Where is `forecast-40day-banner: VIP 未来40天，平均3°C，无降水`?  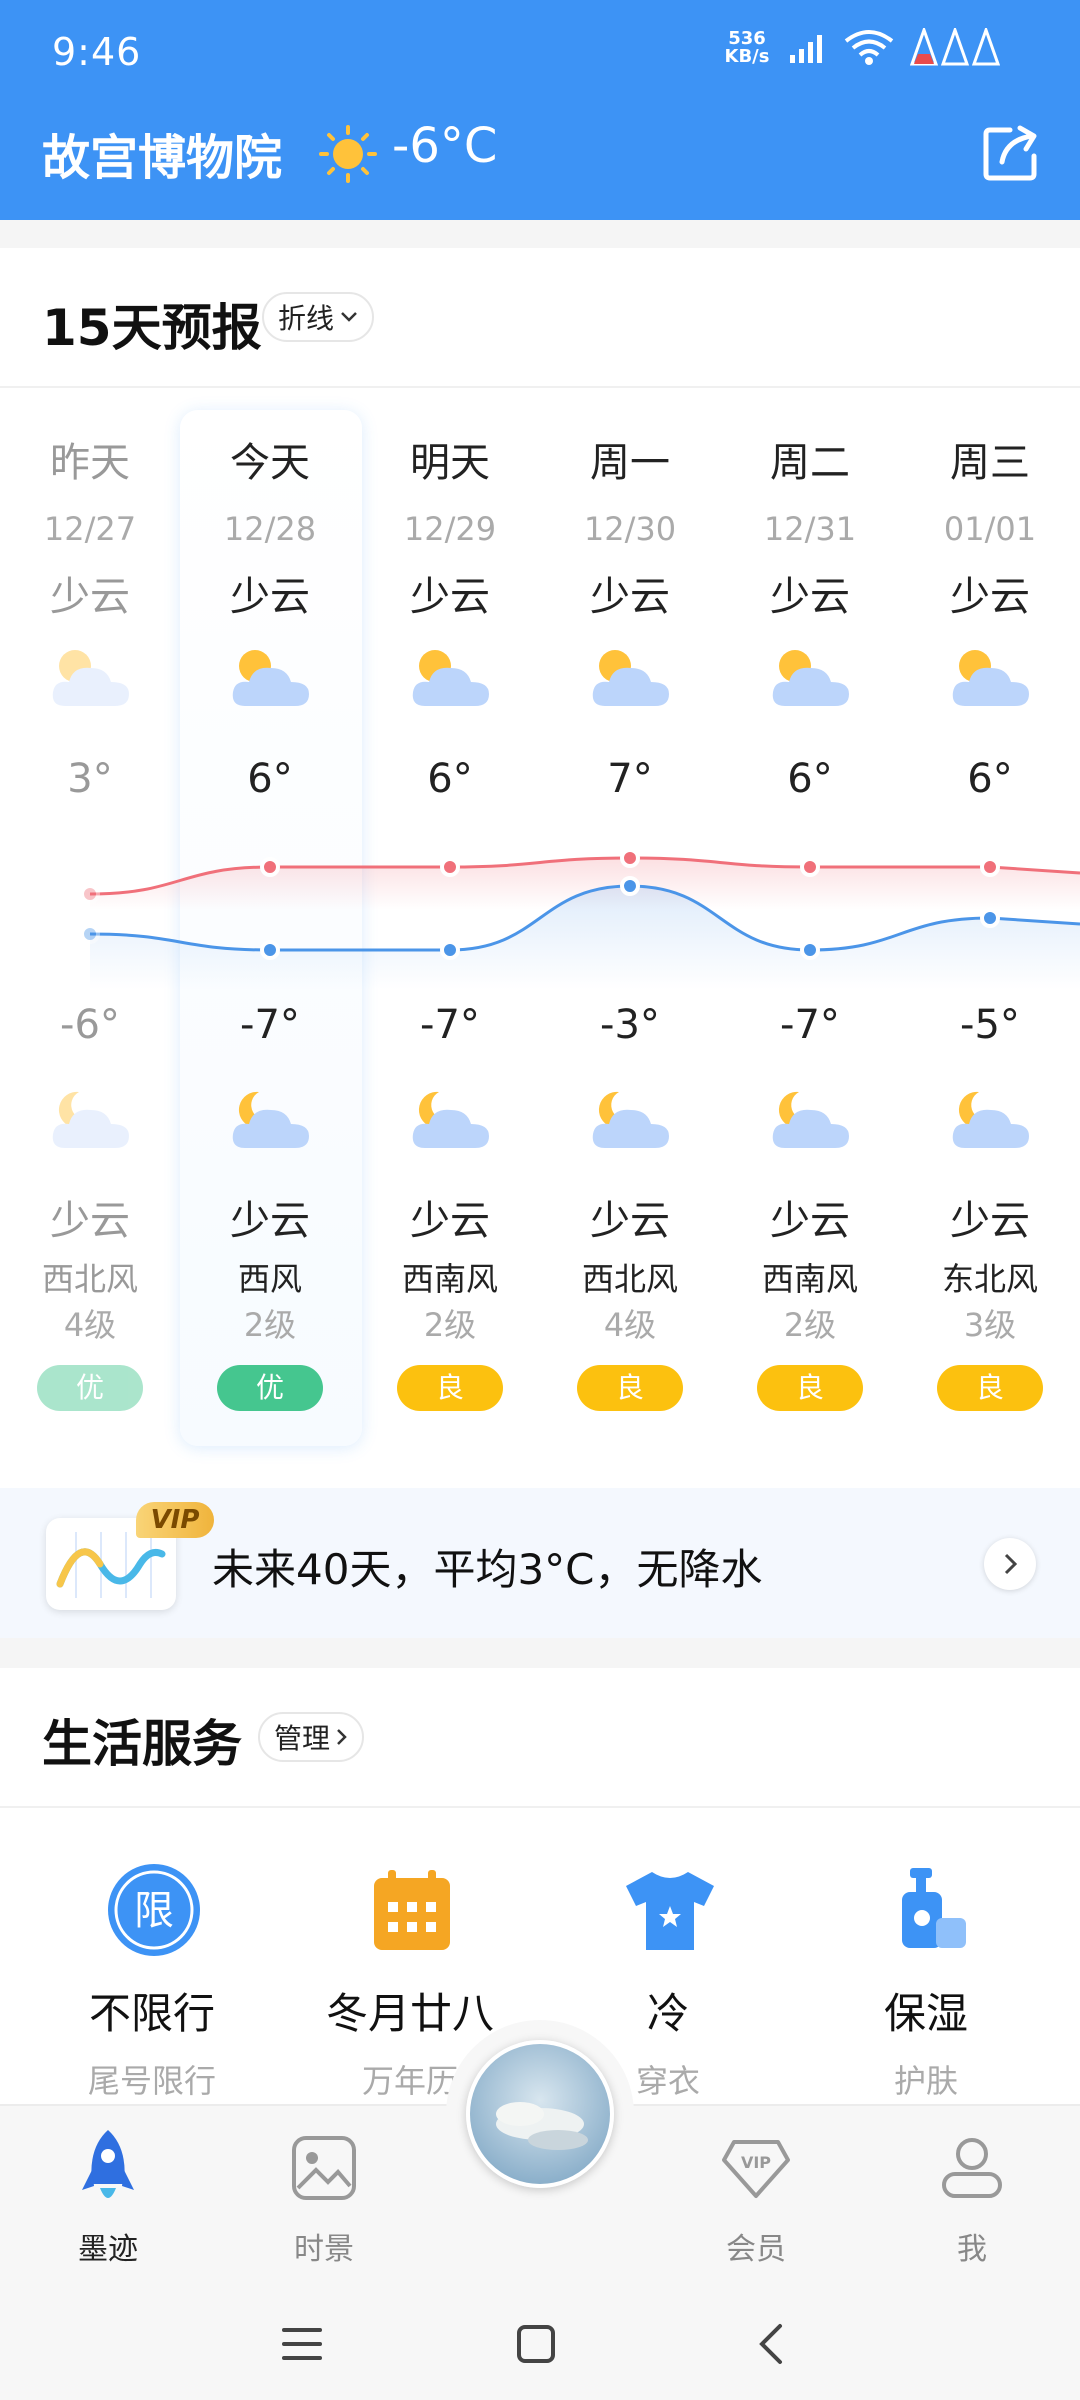 forecast-40day-banner: VIP 未来40天，平均3°C，无降水 is located at coordinates (540, 1563).